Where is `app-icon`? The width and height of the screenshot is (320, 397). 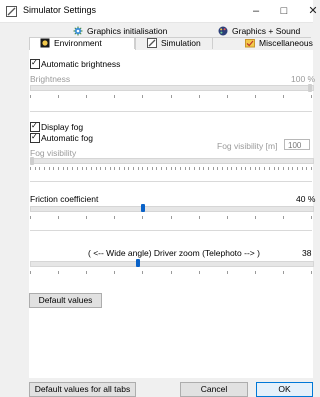 app-icon is located at coordinates (11, 11).